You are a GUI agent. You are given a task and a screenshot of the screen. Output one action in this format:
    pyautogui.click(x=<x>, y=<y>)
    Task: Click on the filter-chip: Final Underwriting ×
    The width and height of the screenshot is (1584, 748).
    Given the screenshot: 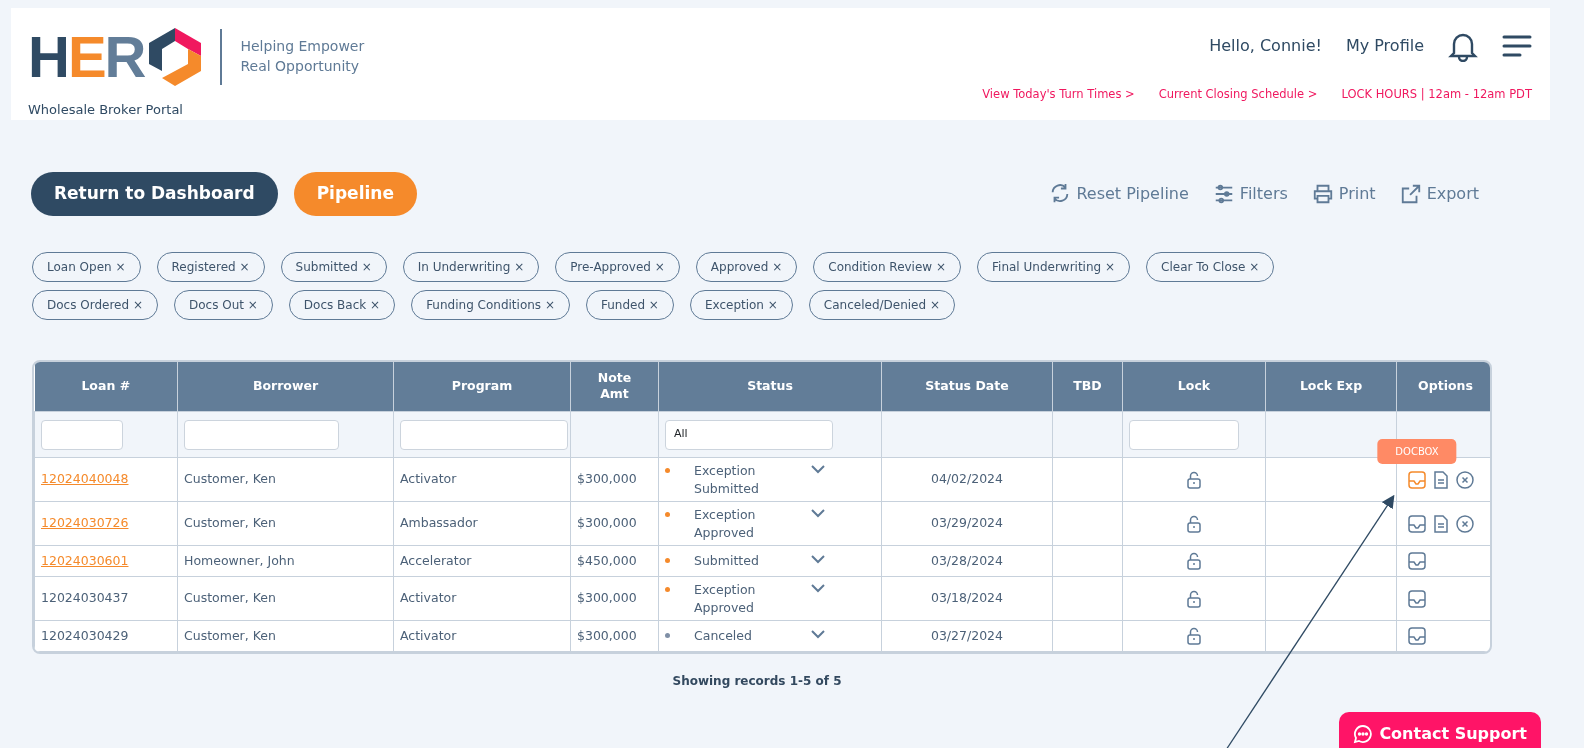 What is the action you would take?
    pyautogui.click(x=1054, y=266)
    